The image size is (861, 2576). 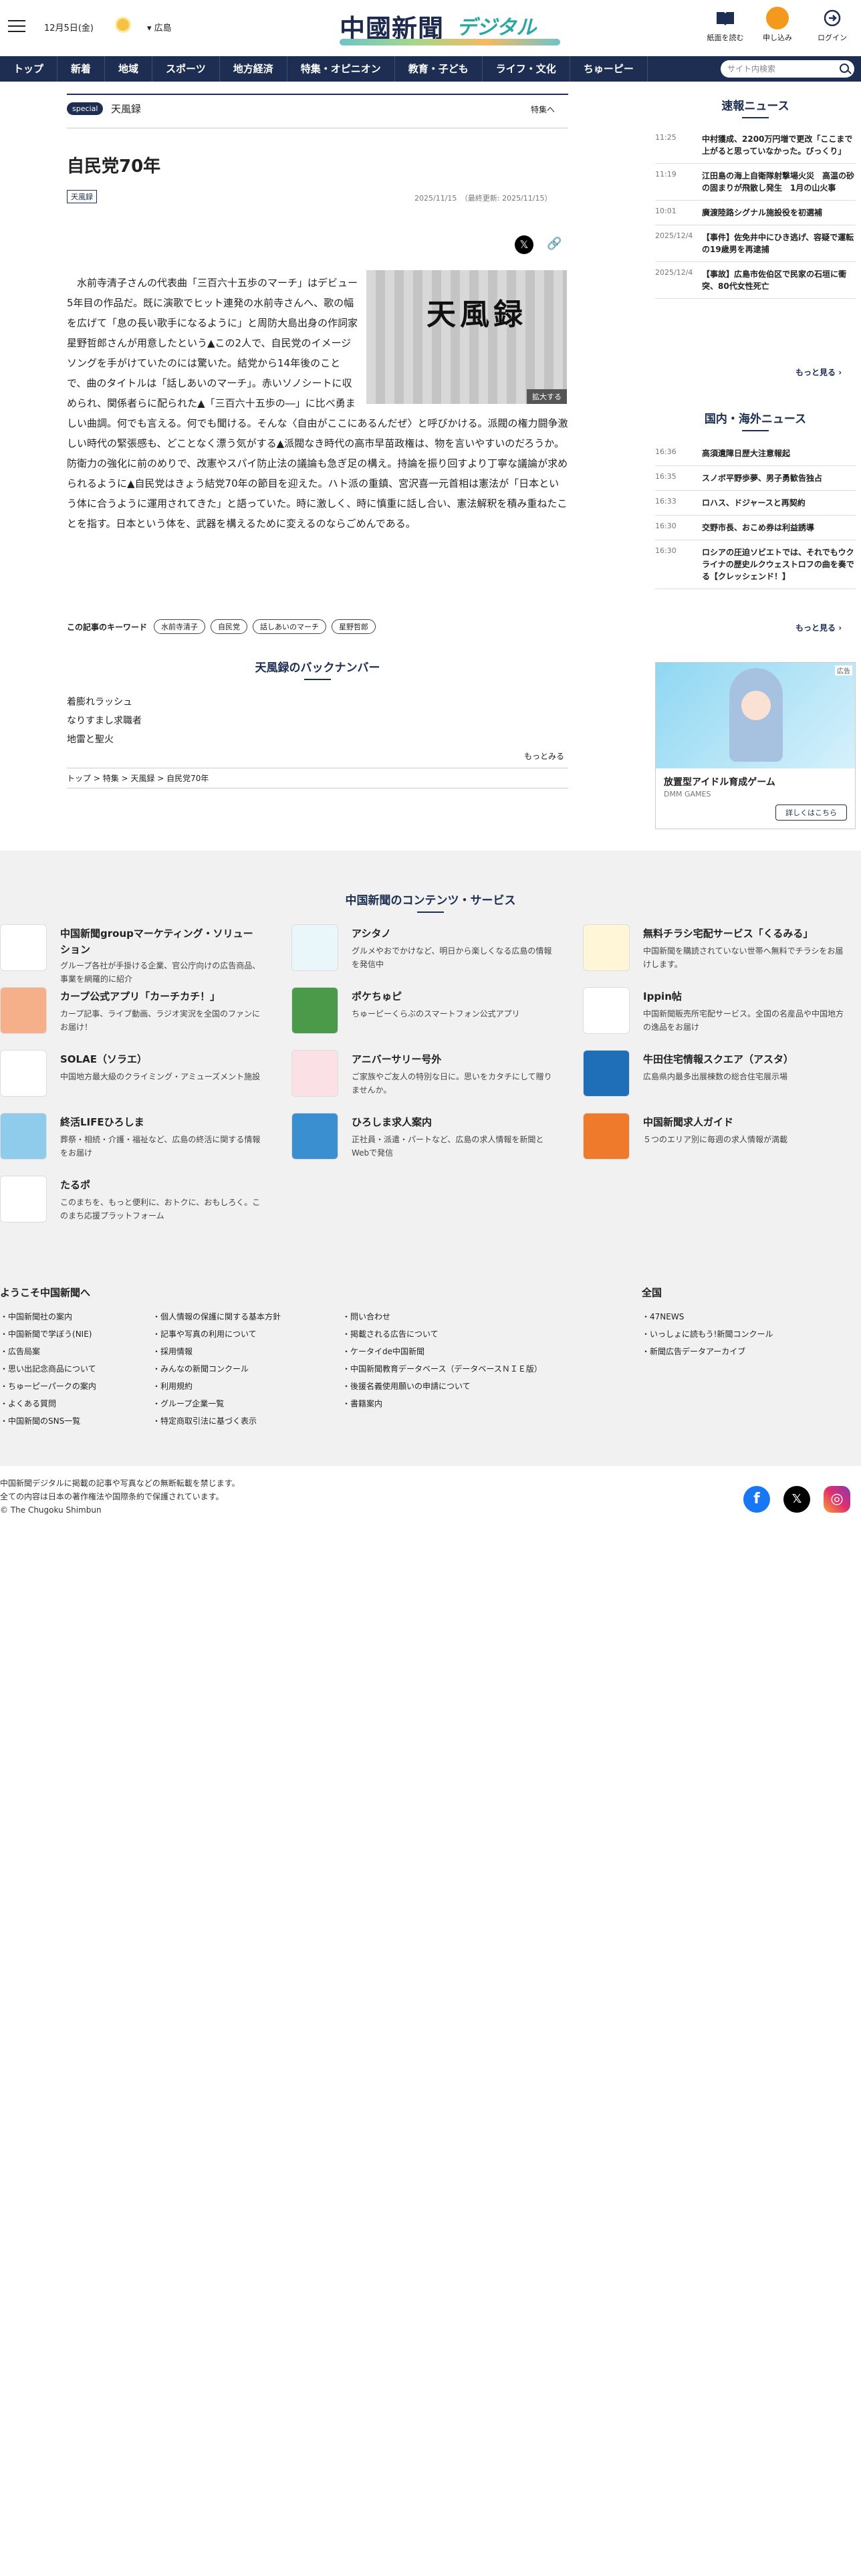 I want to click on facebook-icon: f, so click(x=756, y=1499).